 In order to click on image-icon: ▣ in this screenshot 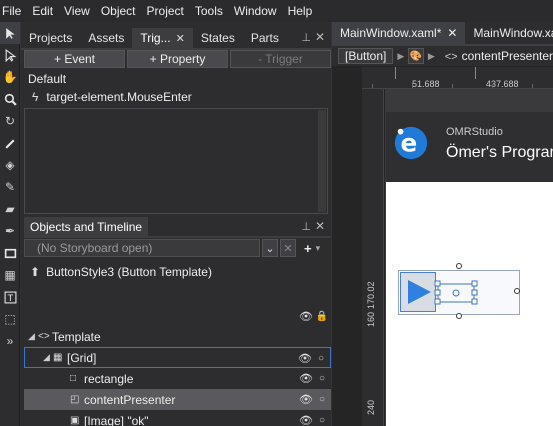, I will do `click(75, 420)`.